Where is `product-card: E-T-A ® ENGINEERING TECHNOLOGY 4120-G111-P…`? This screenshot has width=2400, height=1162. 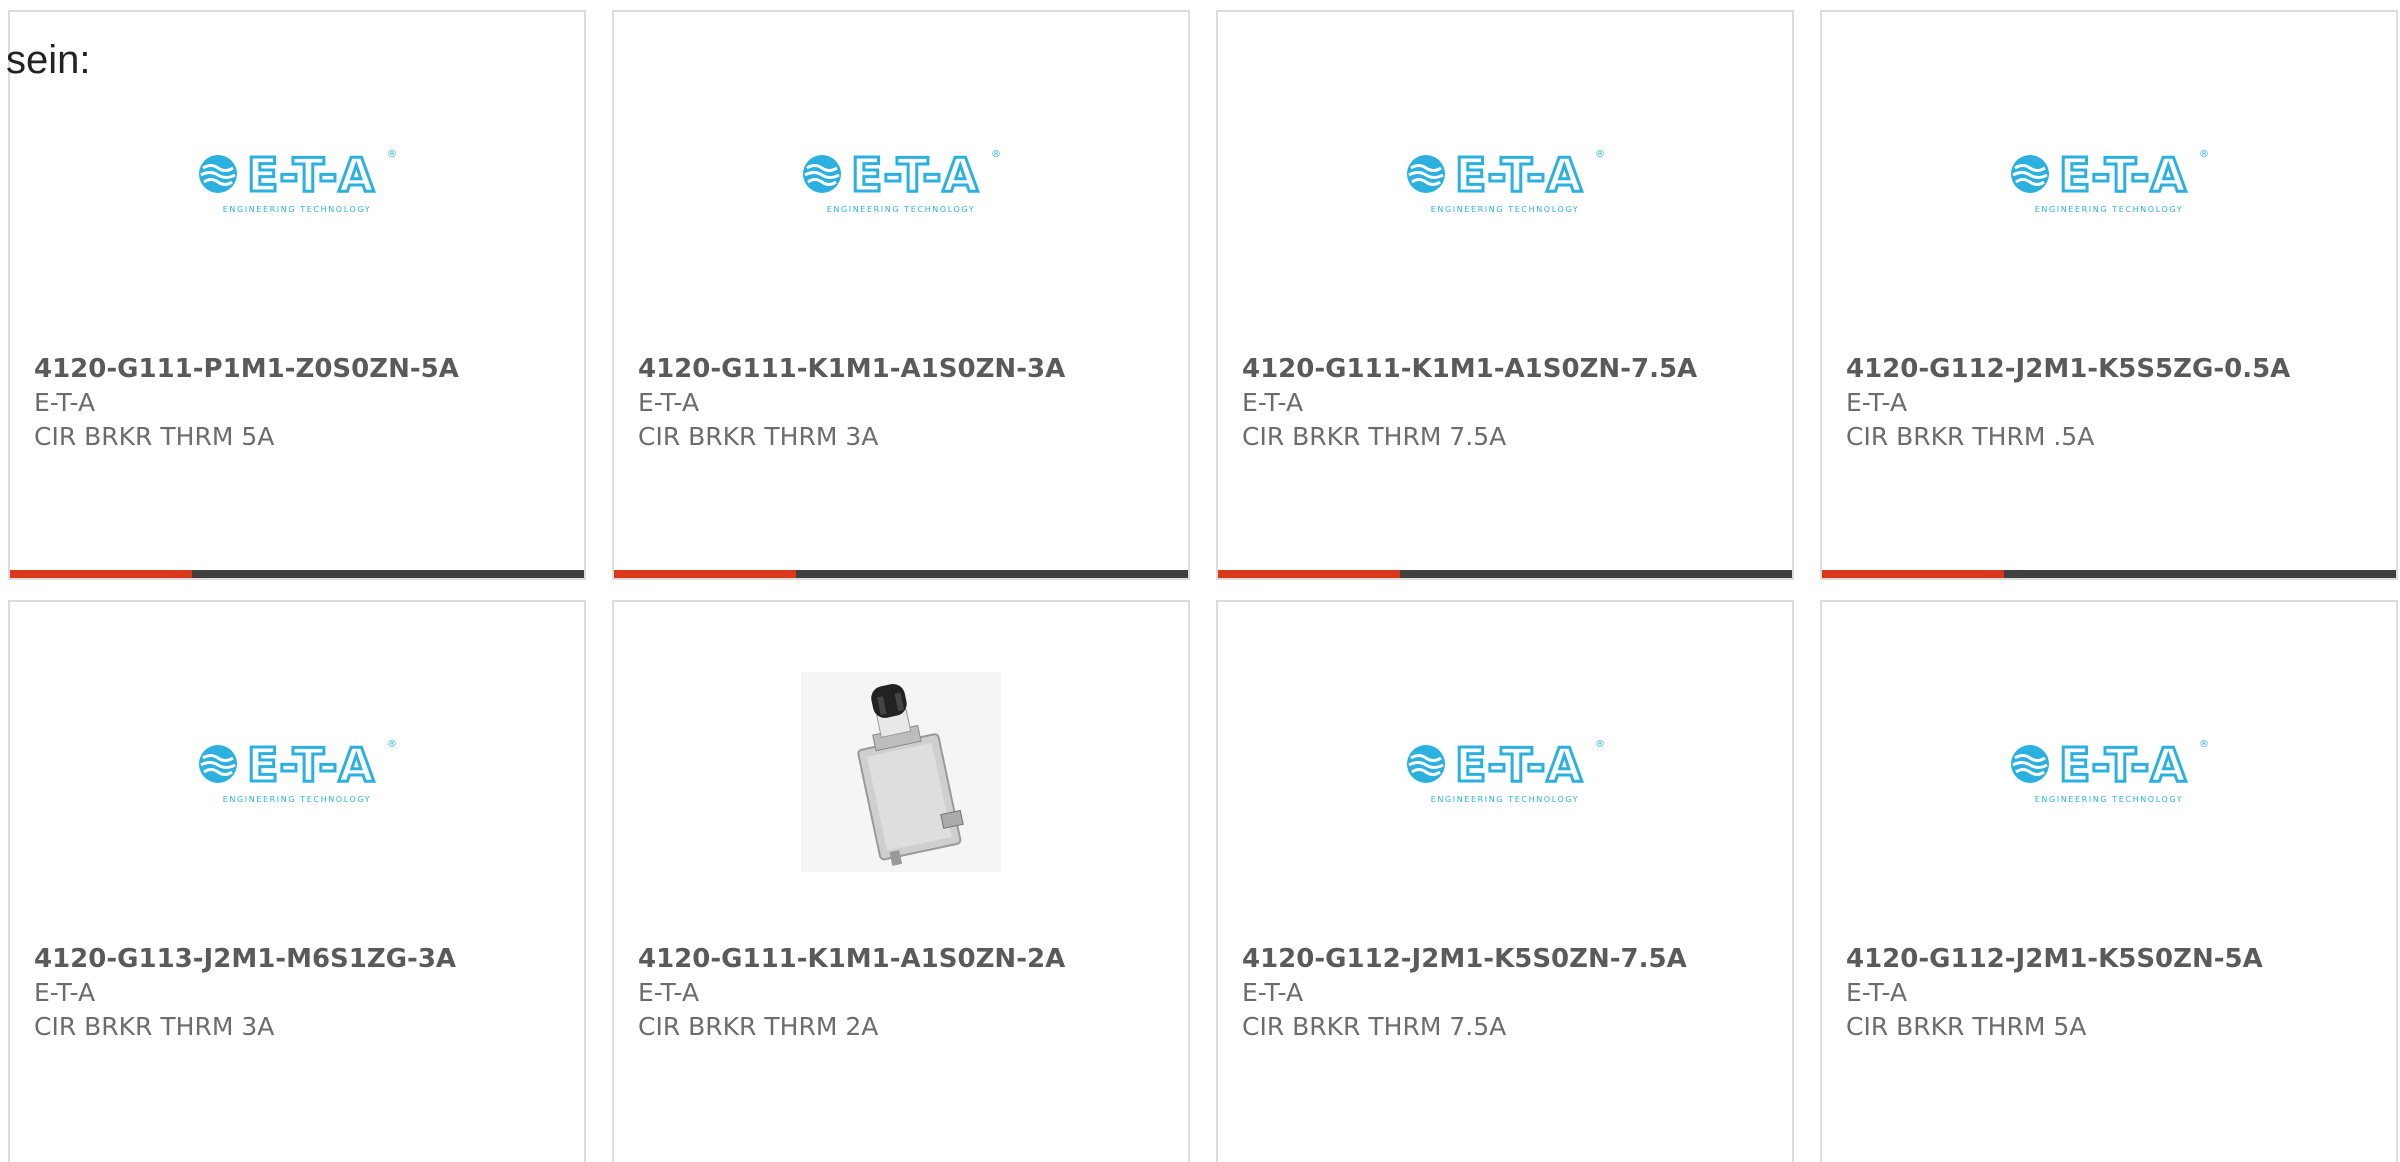
product-card: E-T-A ® ENGINEERING TECHNOLOGY 4120-G111-P… is located at coordinates (297, 295).